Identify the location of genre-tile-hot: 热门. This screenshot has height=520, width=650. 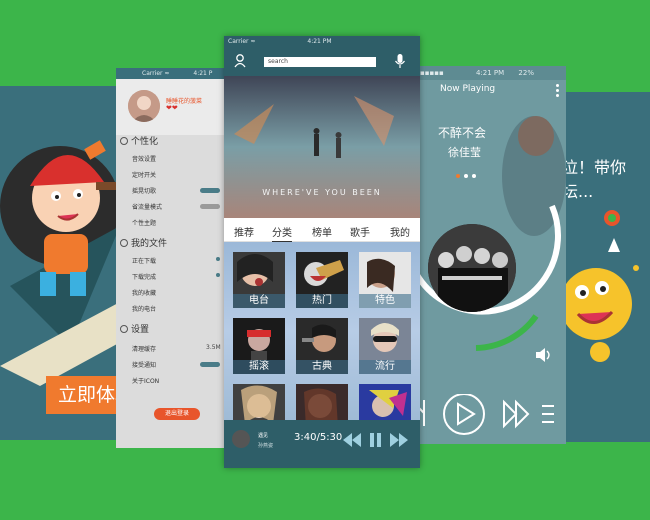
(322, 280).